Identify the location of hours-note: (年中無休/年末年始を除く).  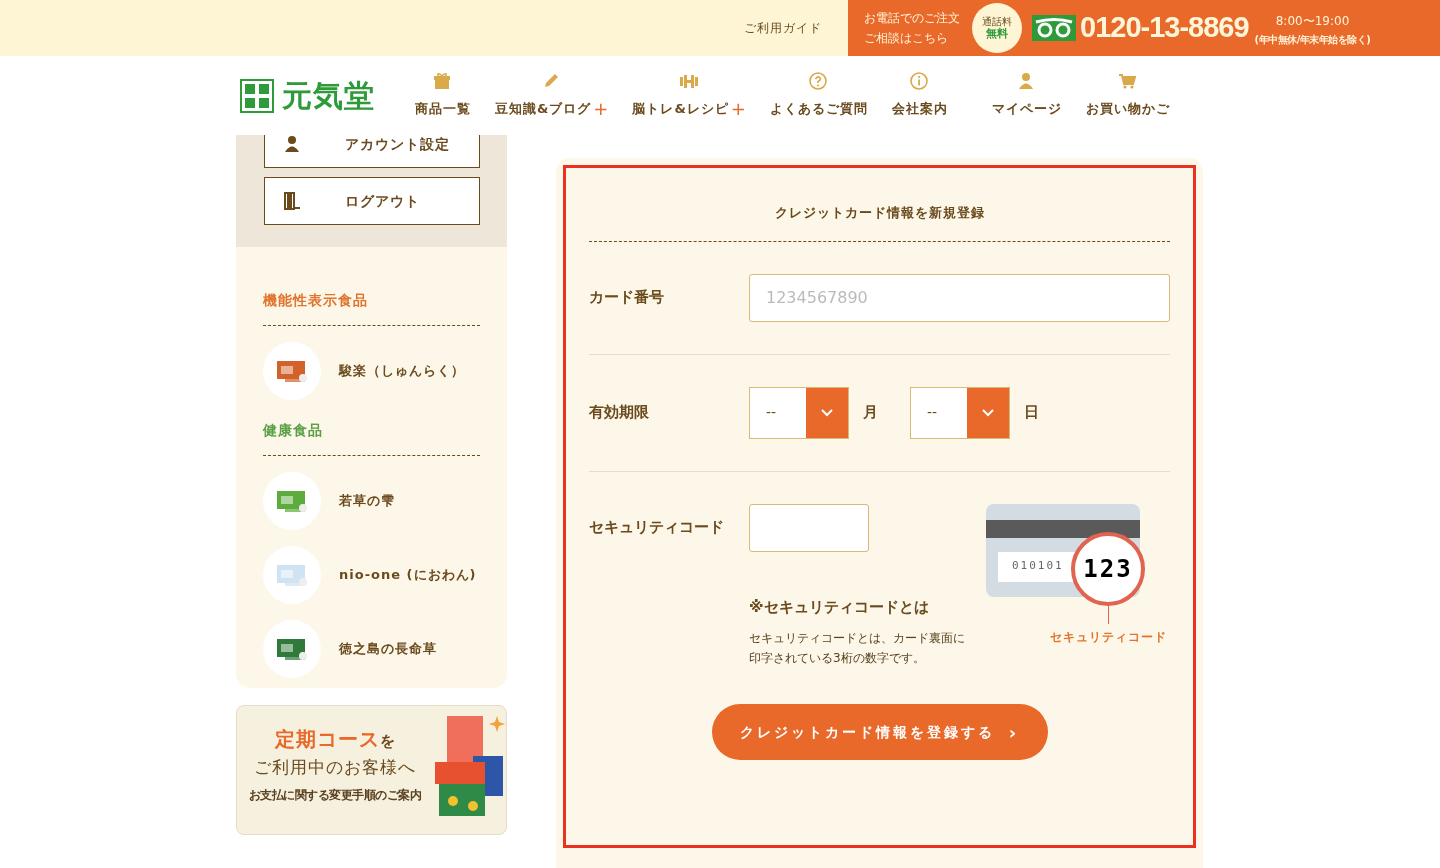
(1312, 39).